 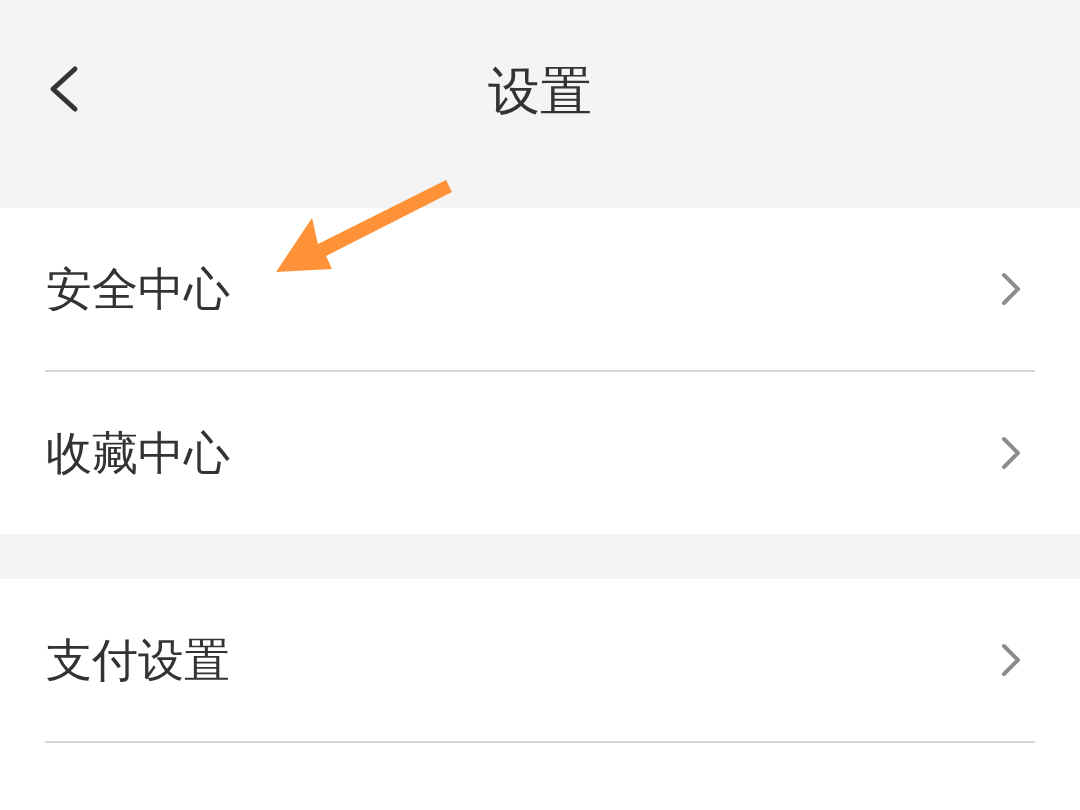 What do you see at coordinates (540, 91) in the screenshot?
I see `page-title: 设置` at bounding box center [540, 91].